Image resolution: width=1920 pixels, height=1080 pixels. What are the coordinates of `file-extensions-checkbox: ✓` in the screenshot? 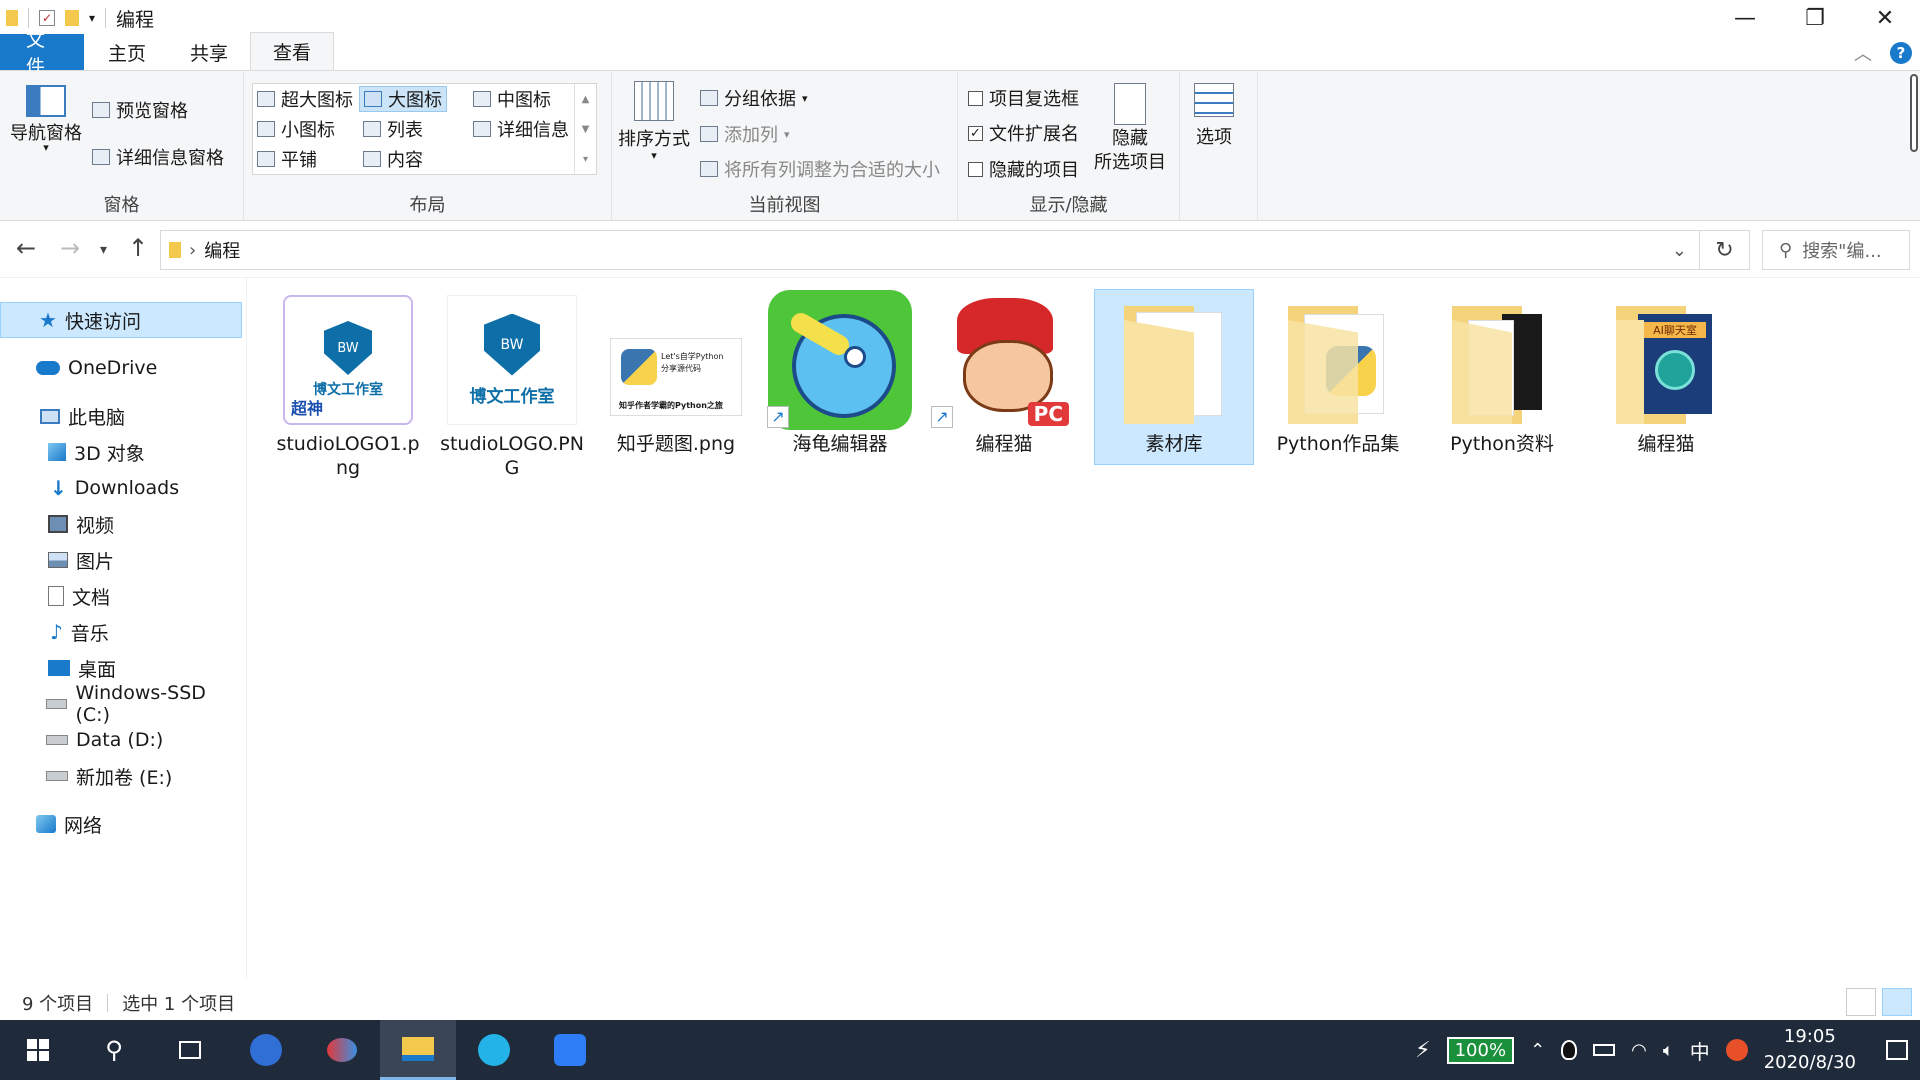 It's located at (975, 133).